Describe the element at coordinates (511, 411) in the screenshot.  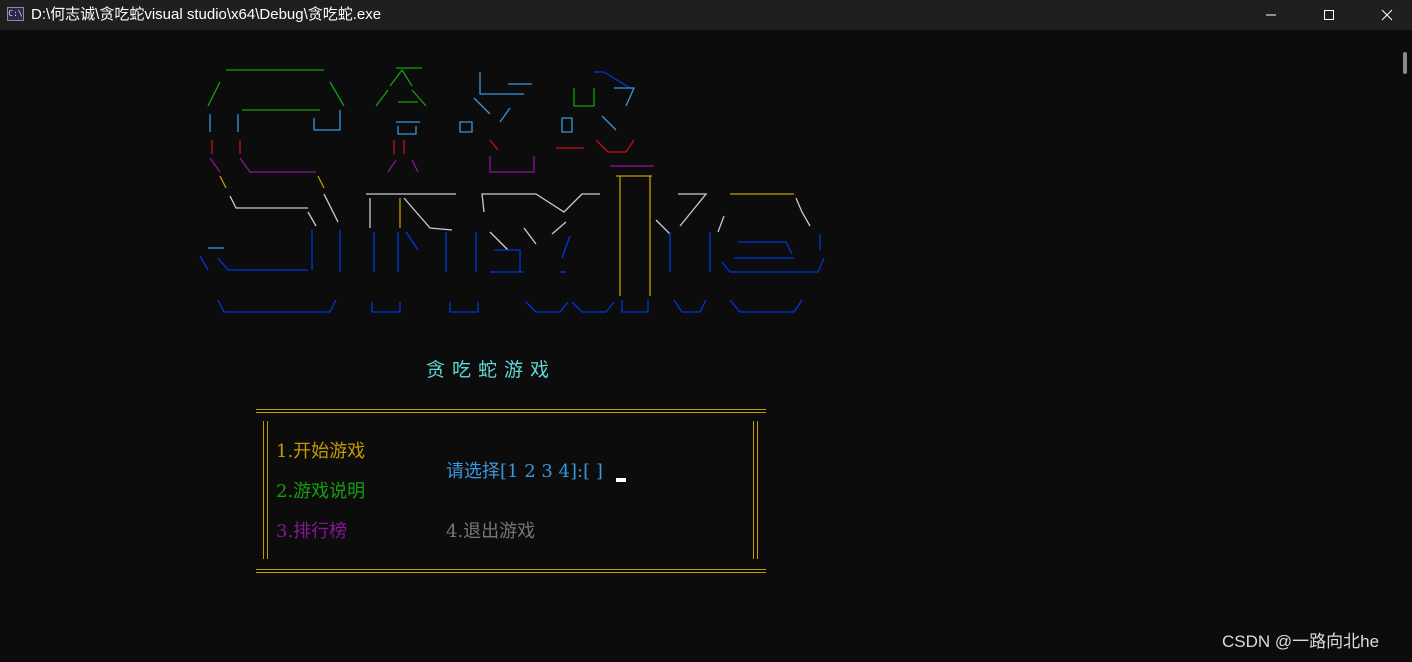
I see `frame-top-border` at that location.